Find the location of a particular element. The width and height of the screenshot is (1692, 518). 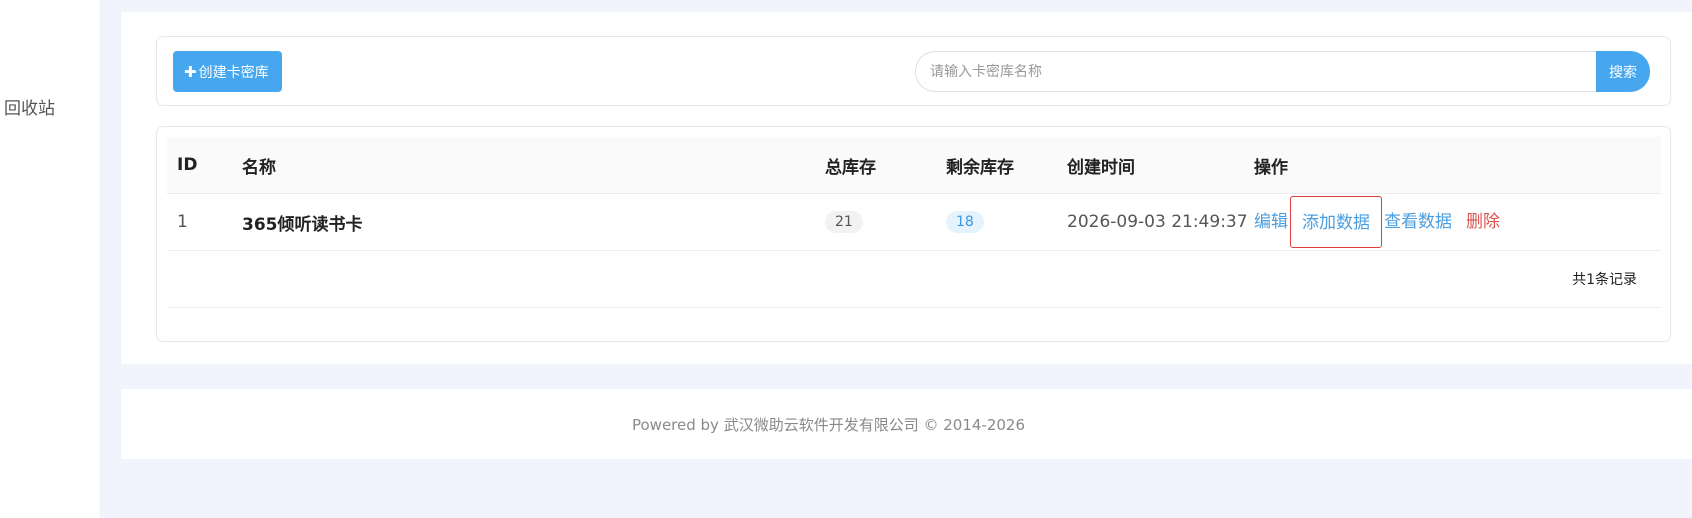

column-header-total: 总库存 is located at coordinates (875, 165).